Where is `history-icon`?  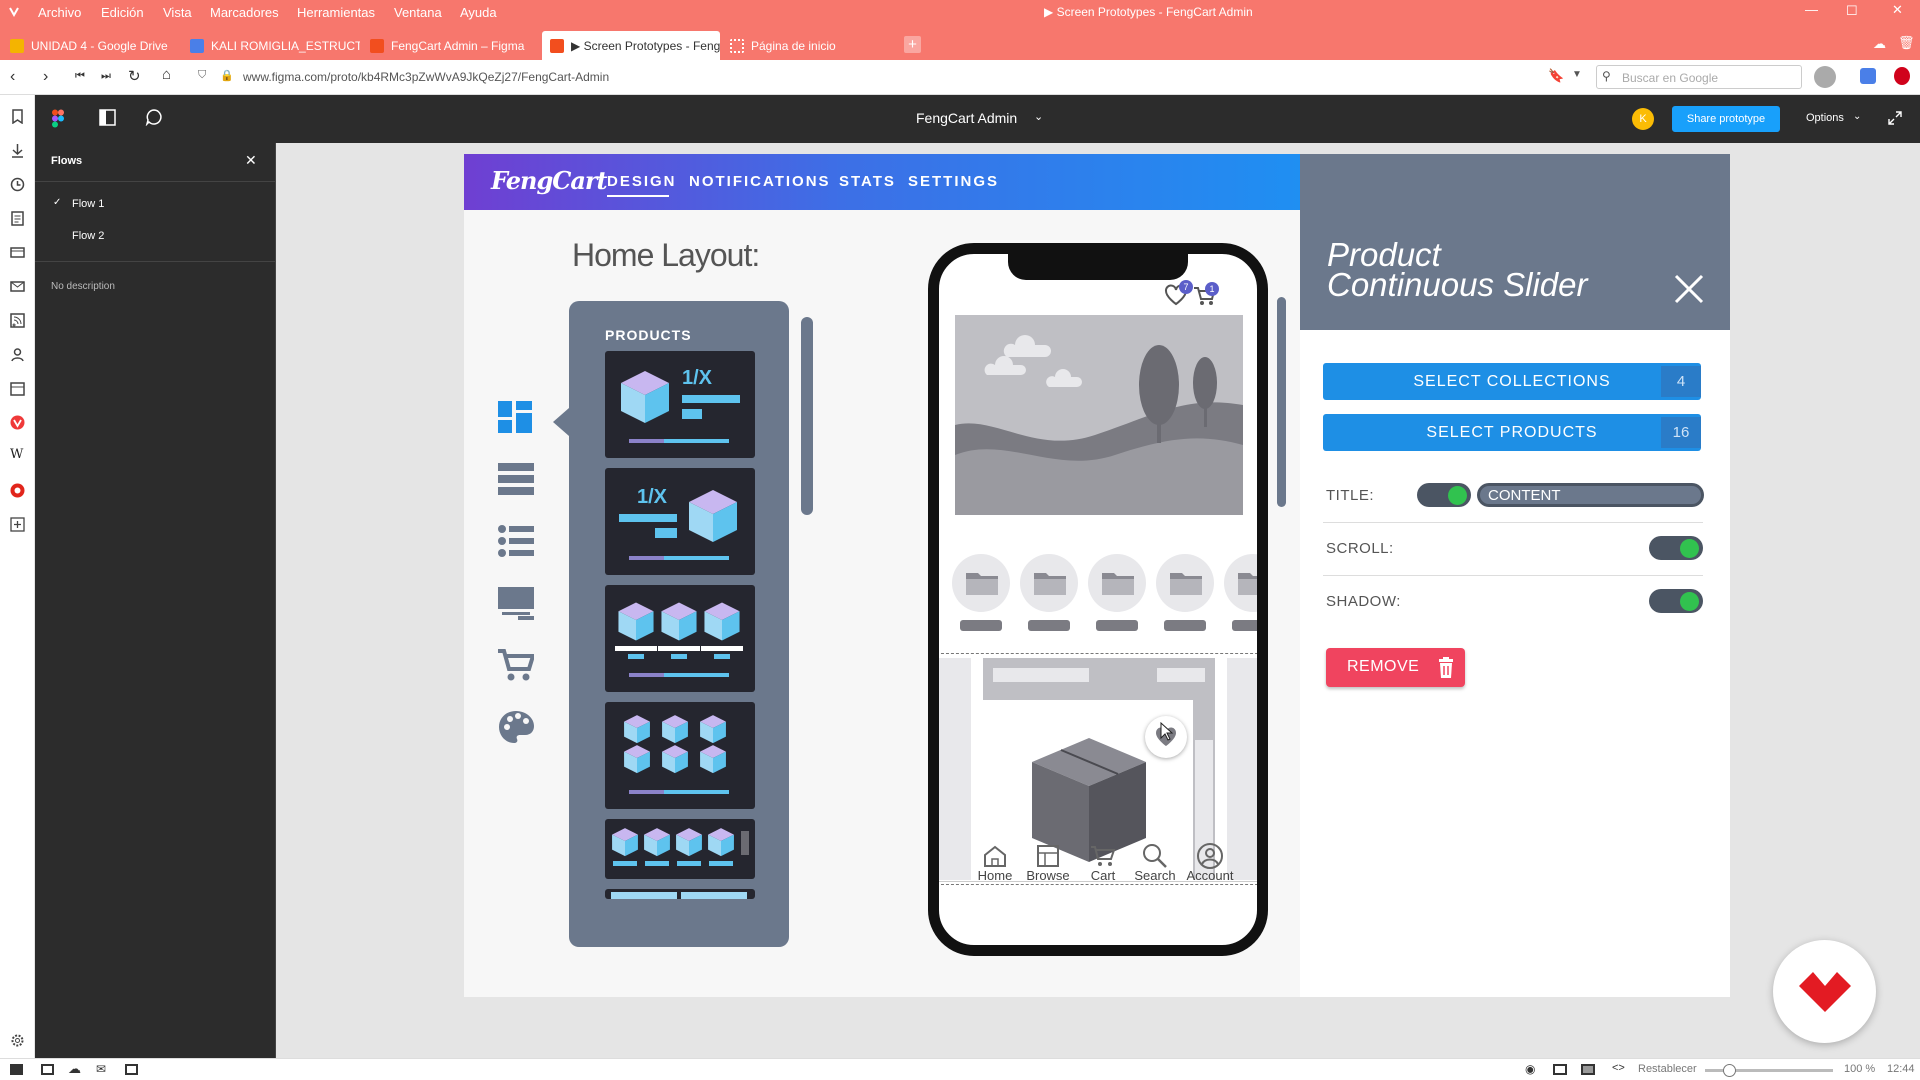 history-icon is located at coordinates (17, 184).